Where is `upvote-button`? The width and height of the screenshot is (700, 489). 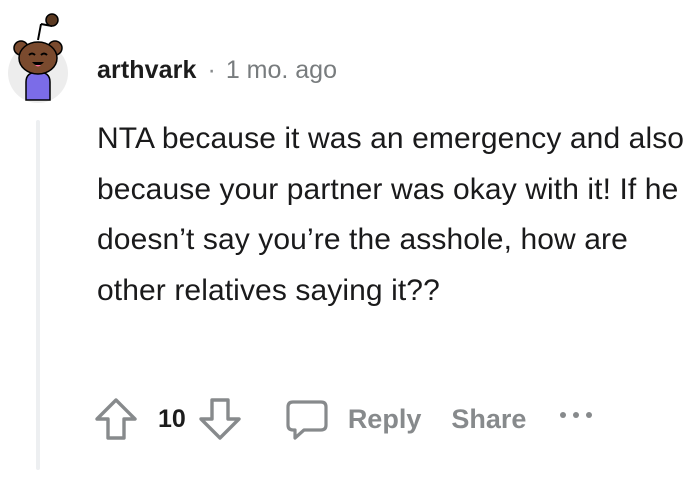
upvote-button is located at coordinates (116, 419).